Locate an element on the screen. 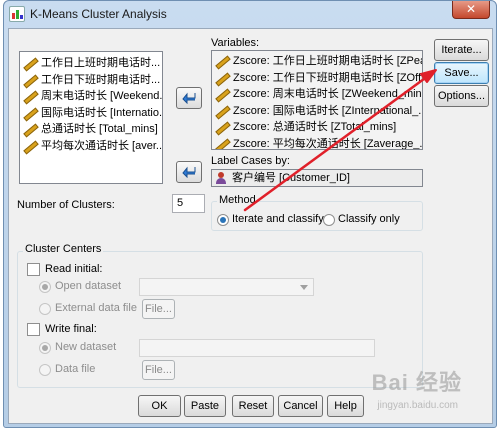 The width and height of the screenshot is (500, 429). annotation-arrow is located at coordinates (340, 140).